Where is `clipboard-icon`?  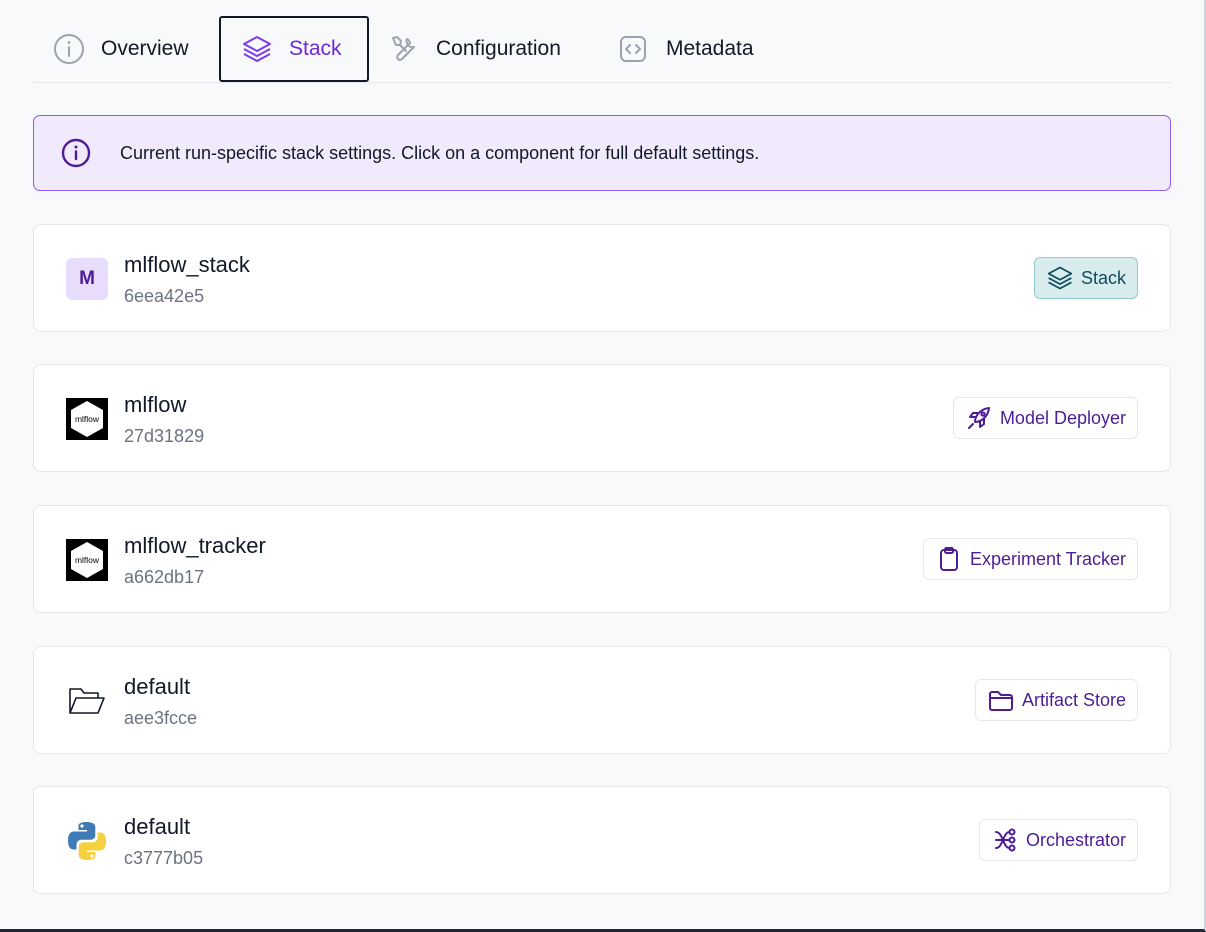
clipboard-icon is located at coordinates (949, 559).